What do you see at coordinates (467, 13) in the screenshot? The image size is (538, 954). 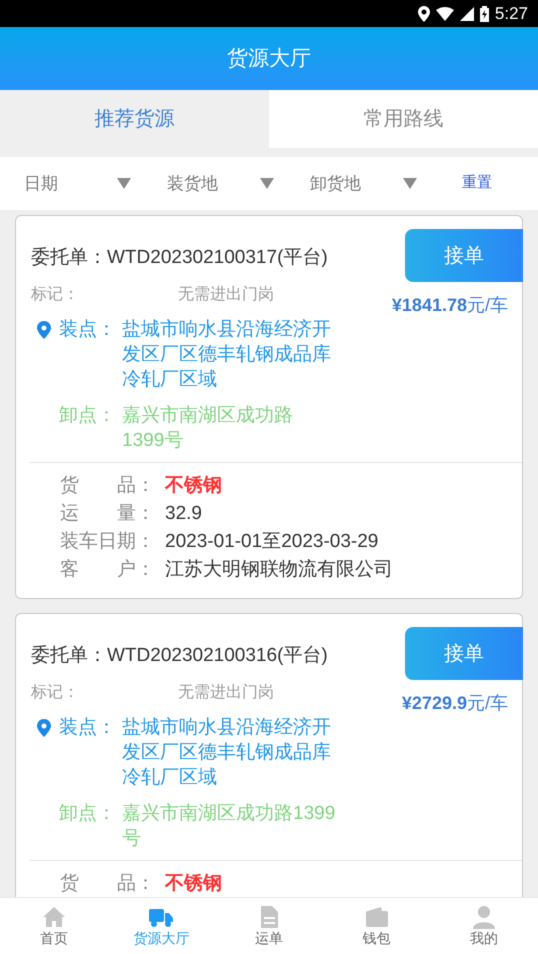 I see `signal-icon` at bounding box center [467, 13].